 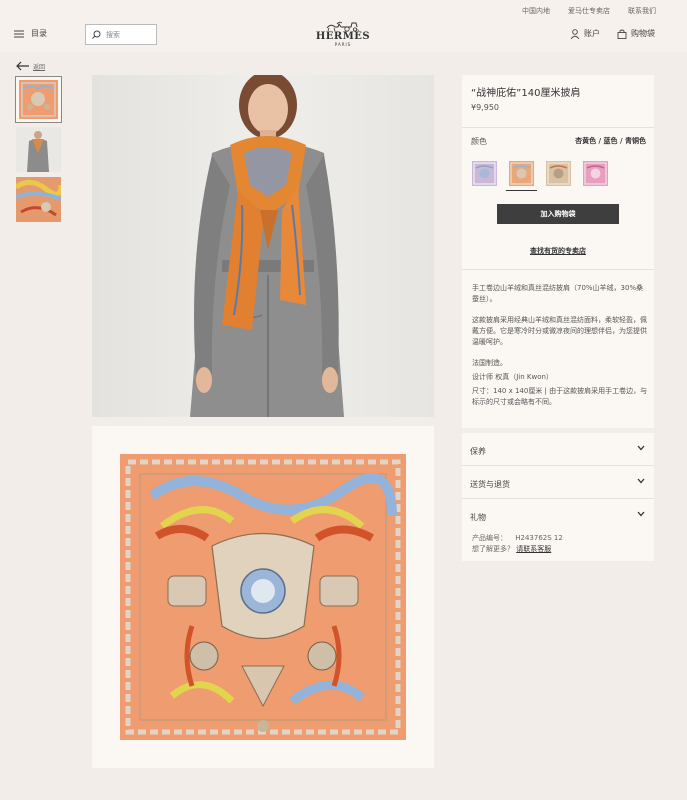 I want to click on accordion-gift: 礼物, so click(x=558, y=515).